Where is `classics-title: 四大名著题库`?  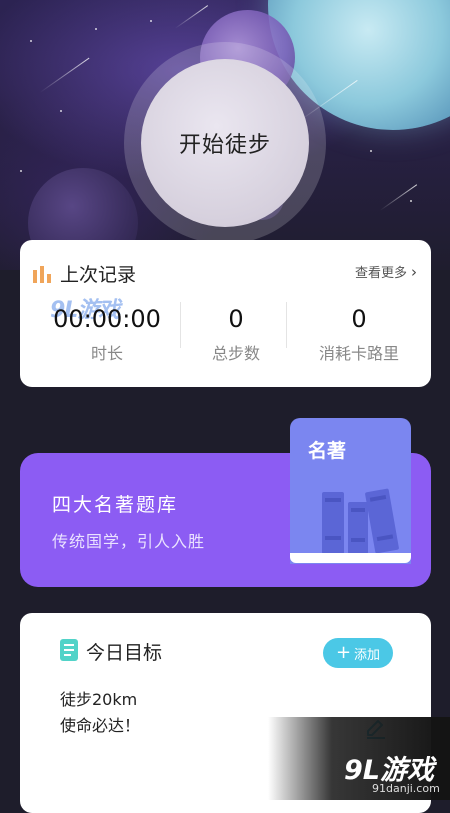 classics-title: 四大名著题库 is located at coordinates (115, 505).